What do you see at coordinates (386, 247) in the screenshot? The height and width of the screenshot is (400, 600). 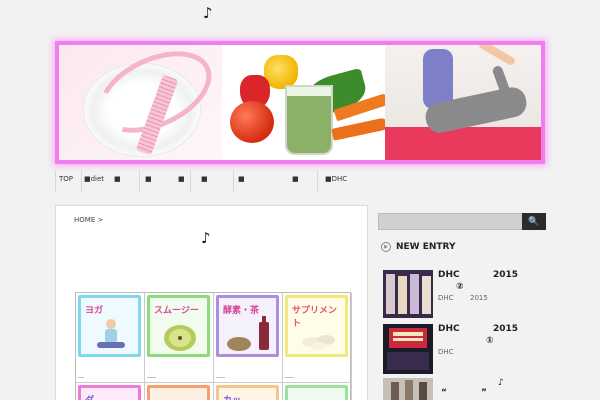 I see `play-circle-icon: ▶` at bounding box center [386, 247].